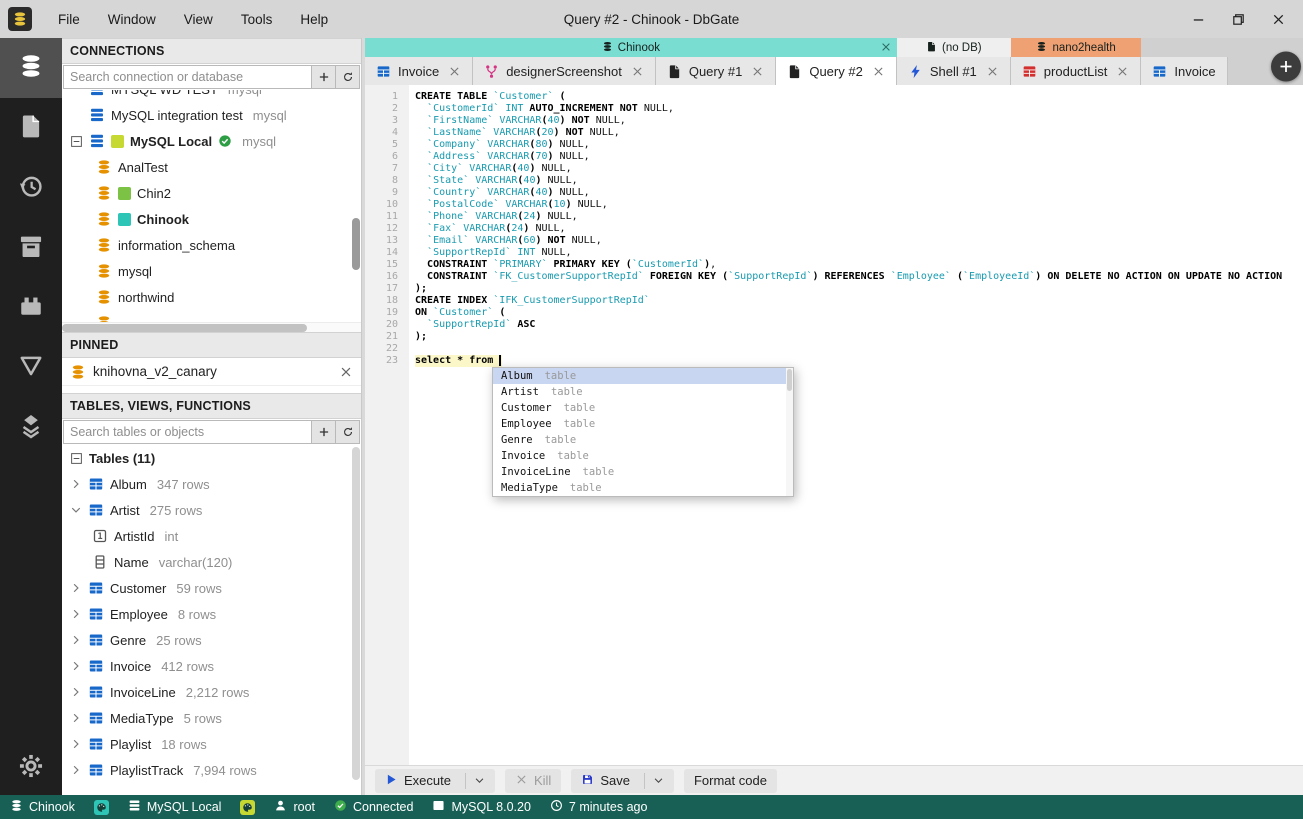  I want to click on status-7-minutes-ago: 7 minutes ago, so click(598, 807).